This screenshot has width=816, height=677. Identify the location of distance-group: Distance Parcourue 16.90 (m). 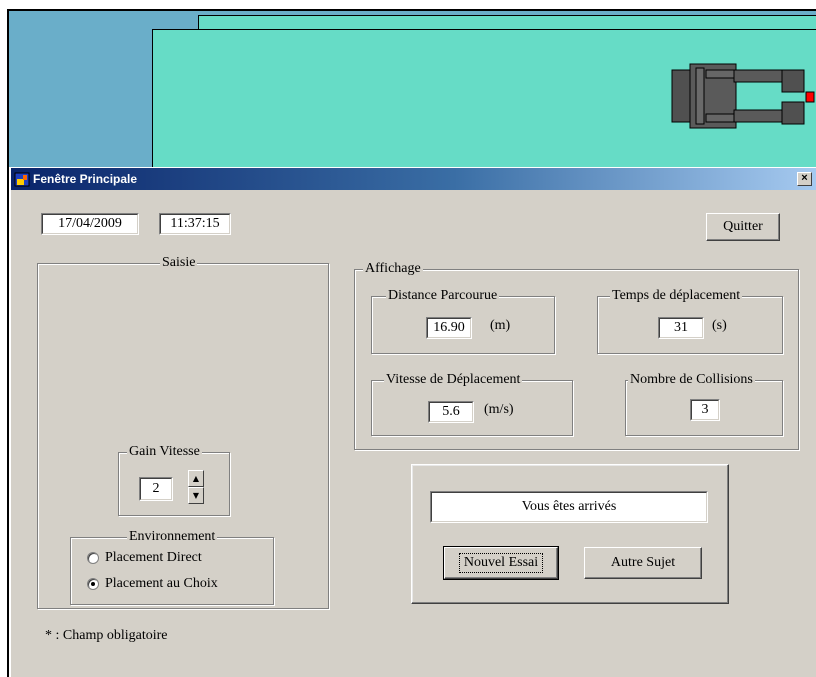
(463, 321).